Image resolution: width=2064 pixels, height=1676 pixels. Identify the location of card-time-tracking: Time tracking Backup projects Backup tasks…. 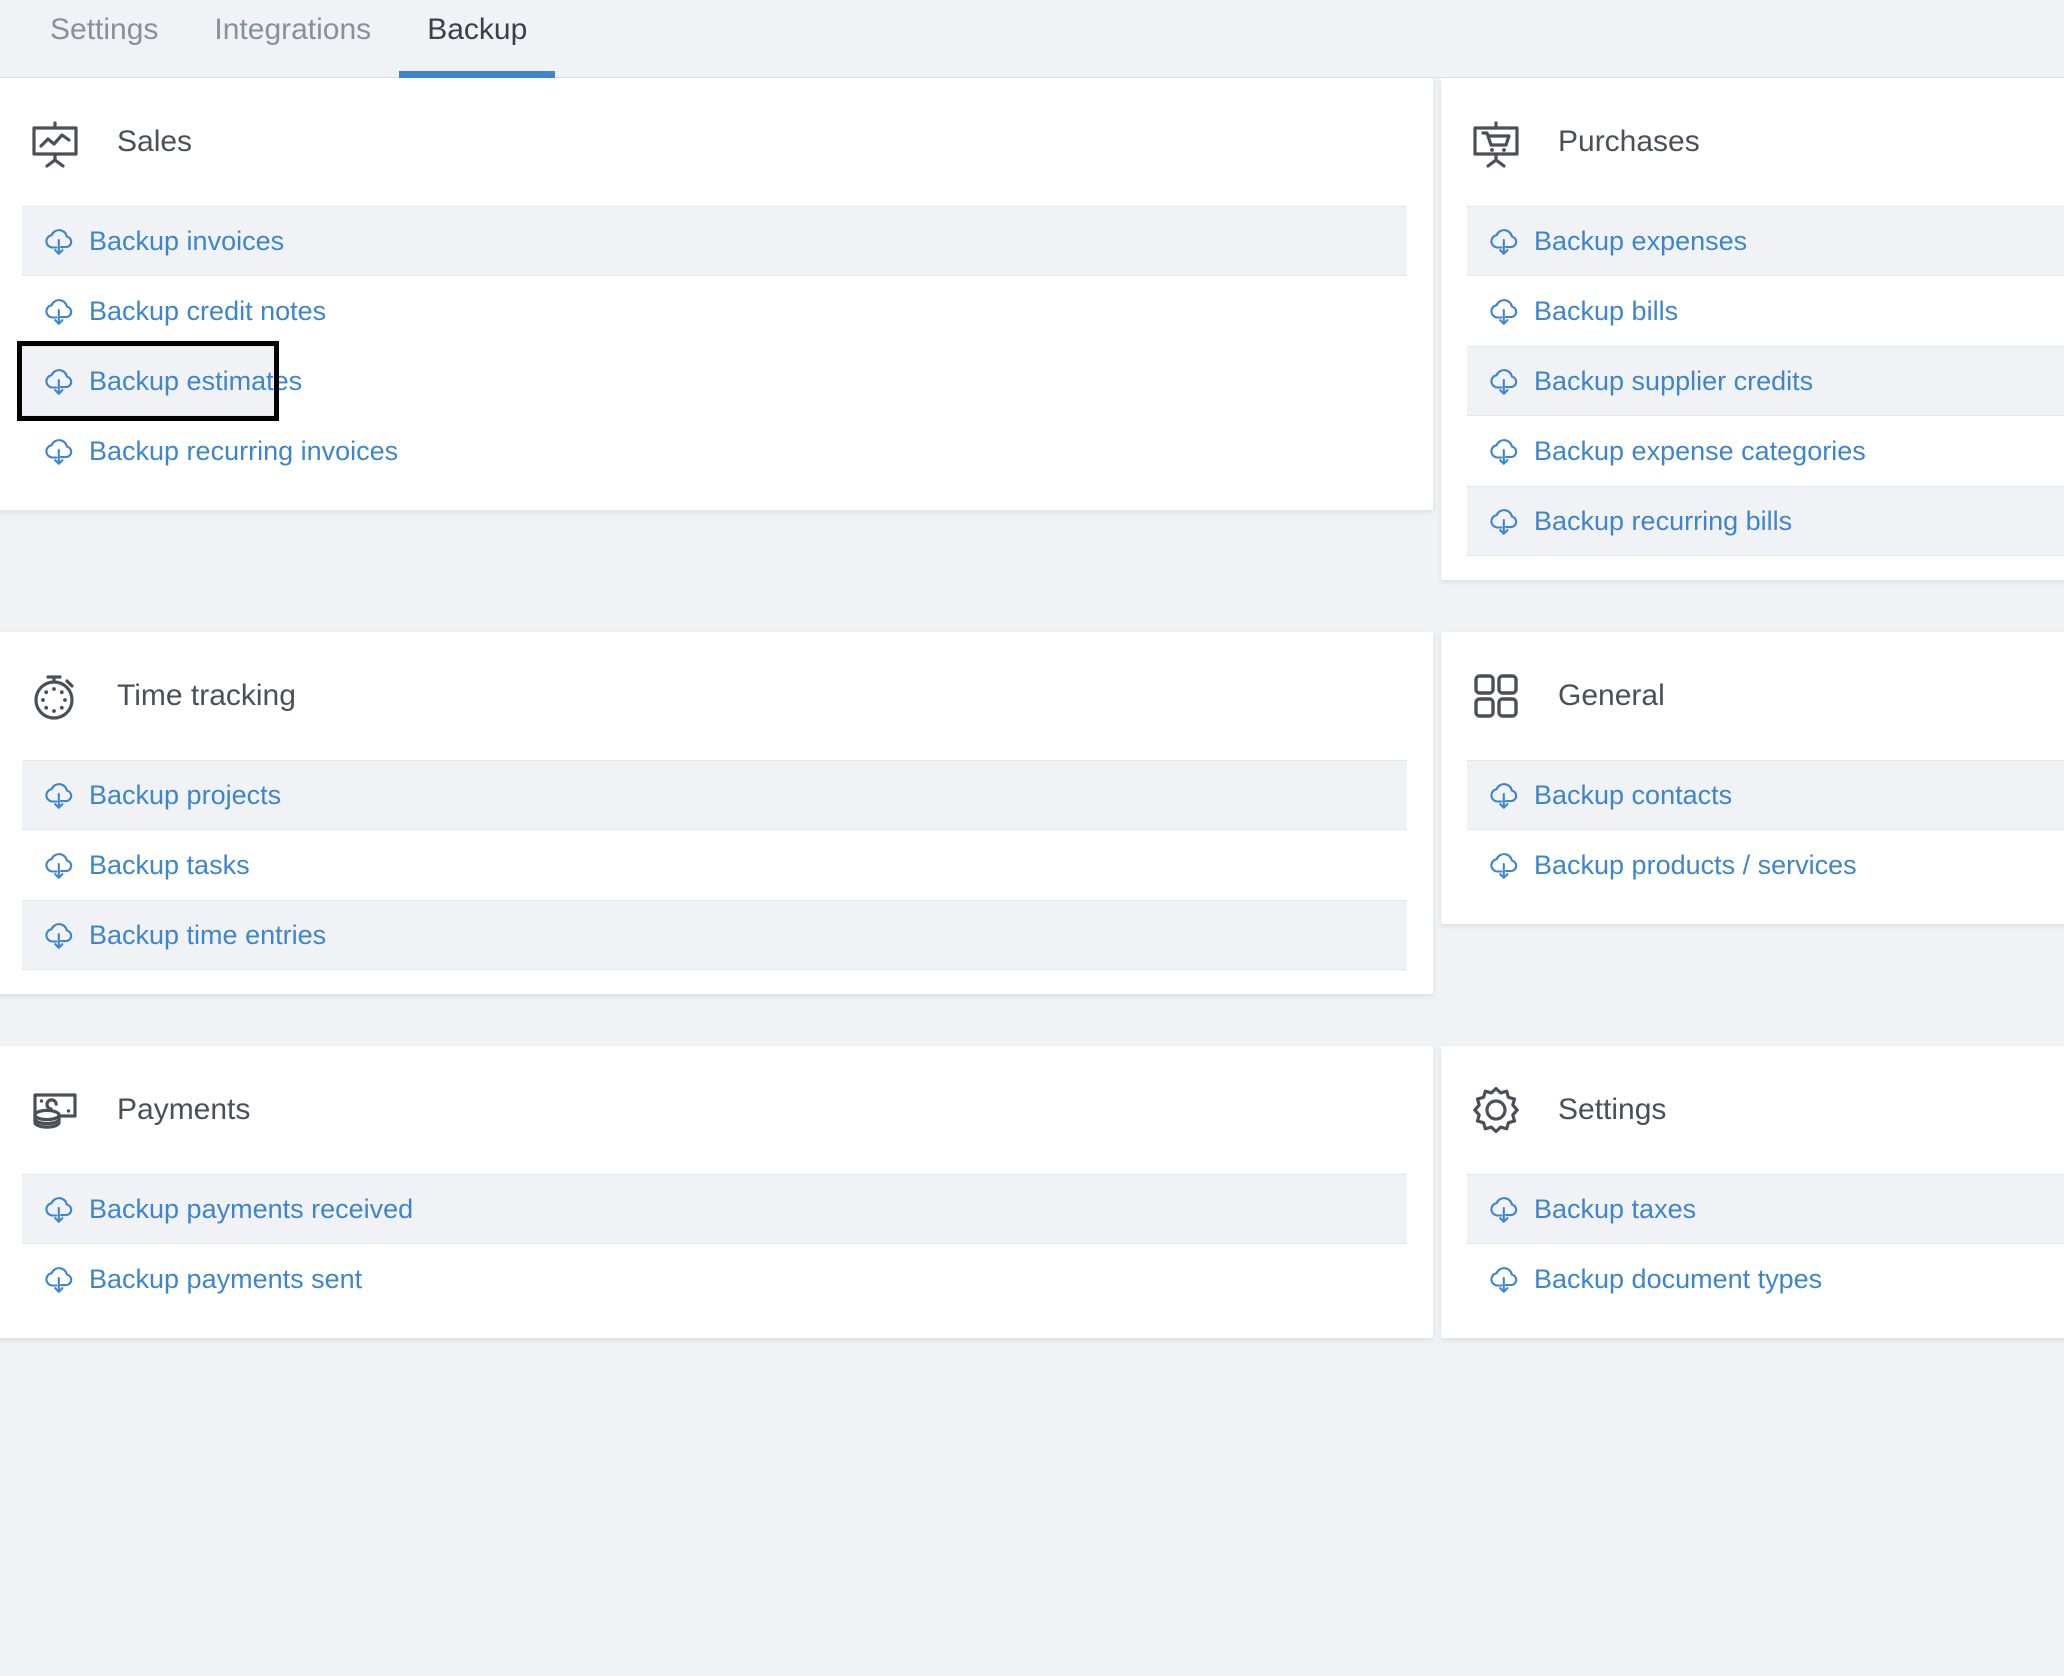
(716, 813).